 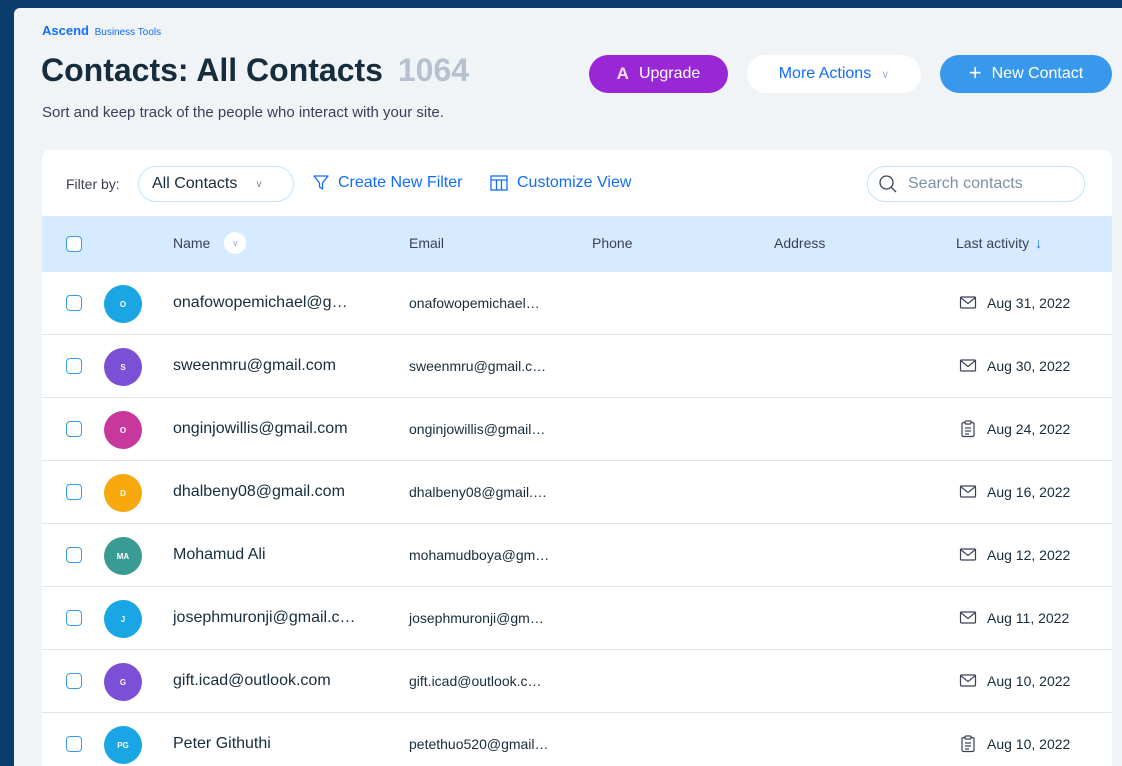 What do you see at coordinates (252, 681) in the screenshot?
I see `contact-name: gift.icad@outlook.com` at bounding box center [252, 681].